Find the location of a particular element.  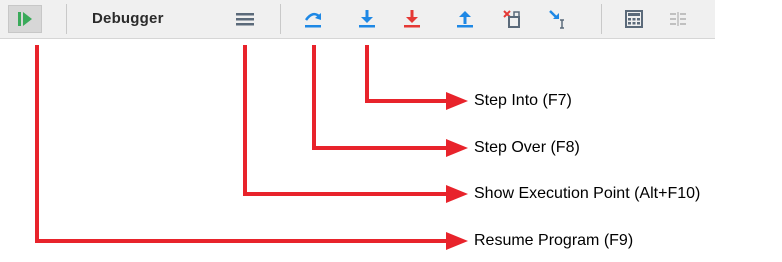

show-execution-point-callout: Show Execution Point (Alt+F10) is located at coordinates (587, 193).